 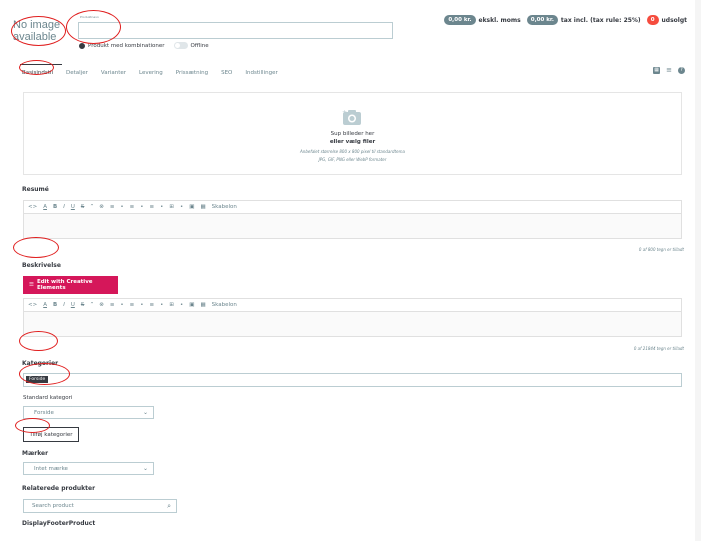 What do you see at coordinates (192, 73) in the screenshot?
I see `tab-pricing: Prissætning` at bounding box center [192, 73].